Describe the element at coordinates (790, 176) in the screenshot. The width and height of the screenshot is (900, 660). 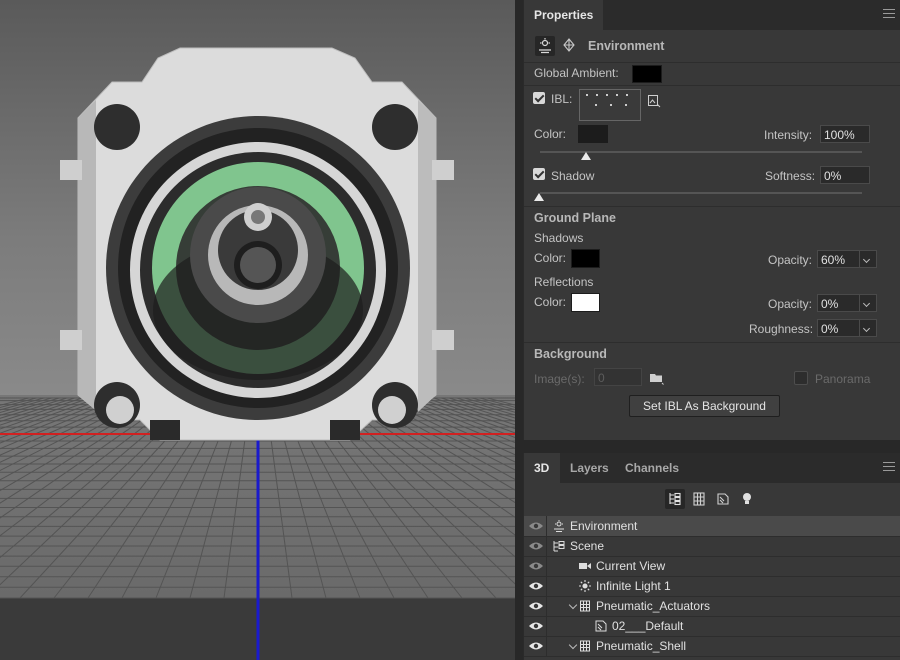
I see `softness-label: Softness:` at that location.